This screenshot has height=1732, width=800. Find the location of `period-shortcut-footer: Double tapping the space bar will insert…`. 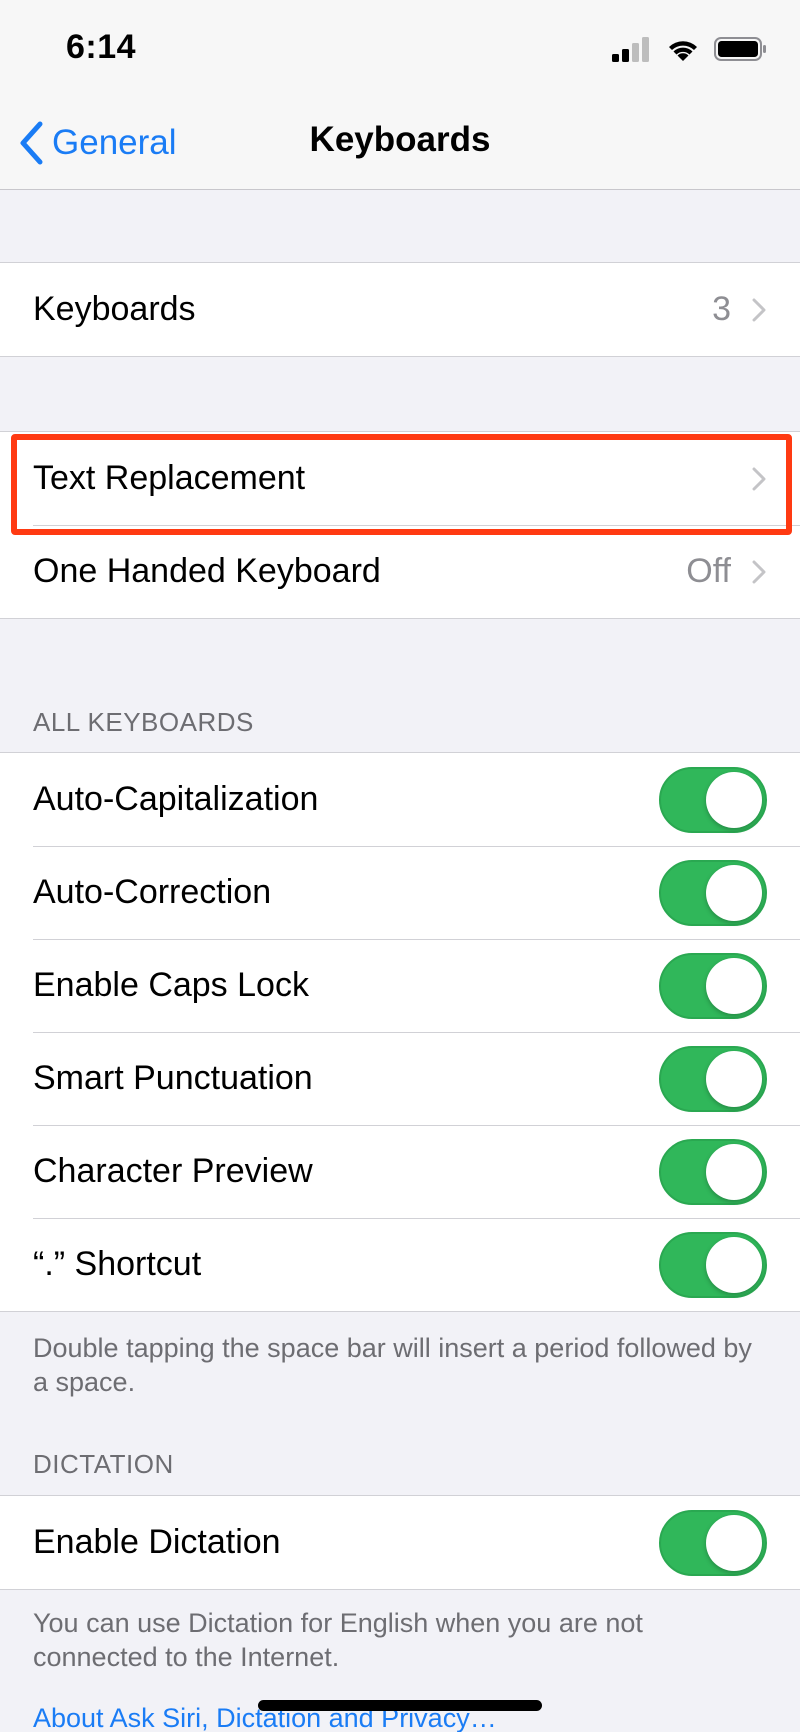

period-shortcut-footer: Double tapping the space bar will insert… is located at coordinates (392, 1365).